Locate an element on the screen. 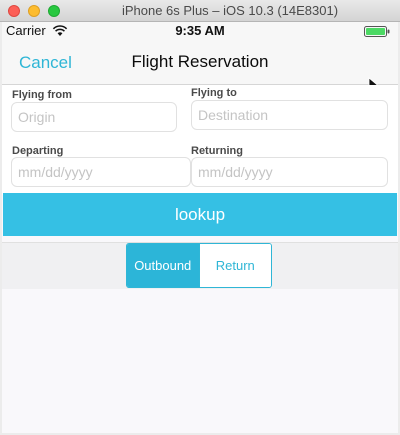 This screenshot has height=435, width=400. returning-date-input is located at coordinates (289, 172).